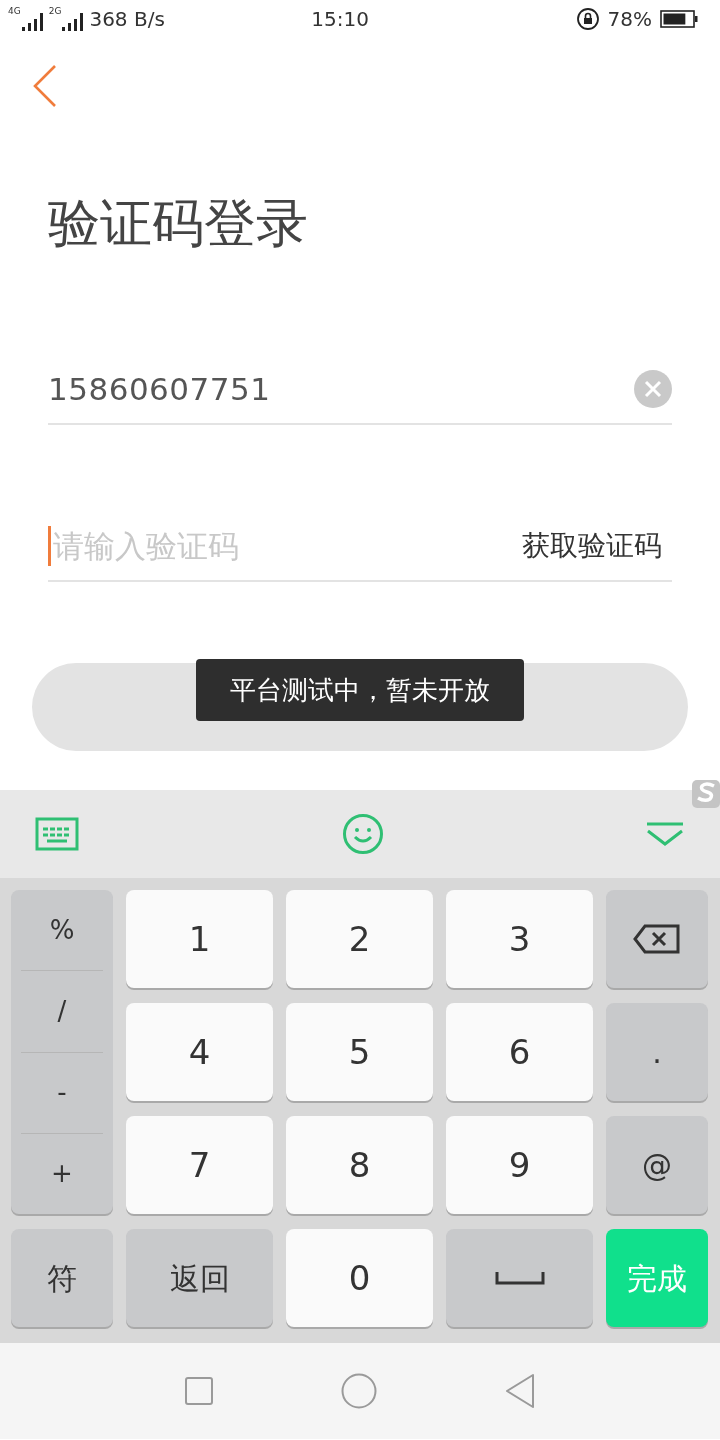 This screenshot has width=720, height=1440. What do you see at coordinates (199, 939) in the screenshot?
I see `keyboard-key: 1` at bounding box center [199, 939].